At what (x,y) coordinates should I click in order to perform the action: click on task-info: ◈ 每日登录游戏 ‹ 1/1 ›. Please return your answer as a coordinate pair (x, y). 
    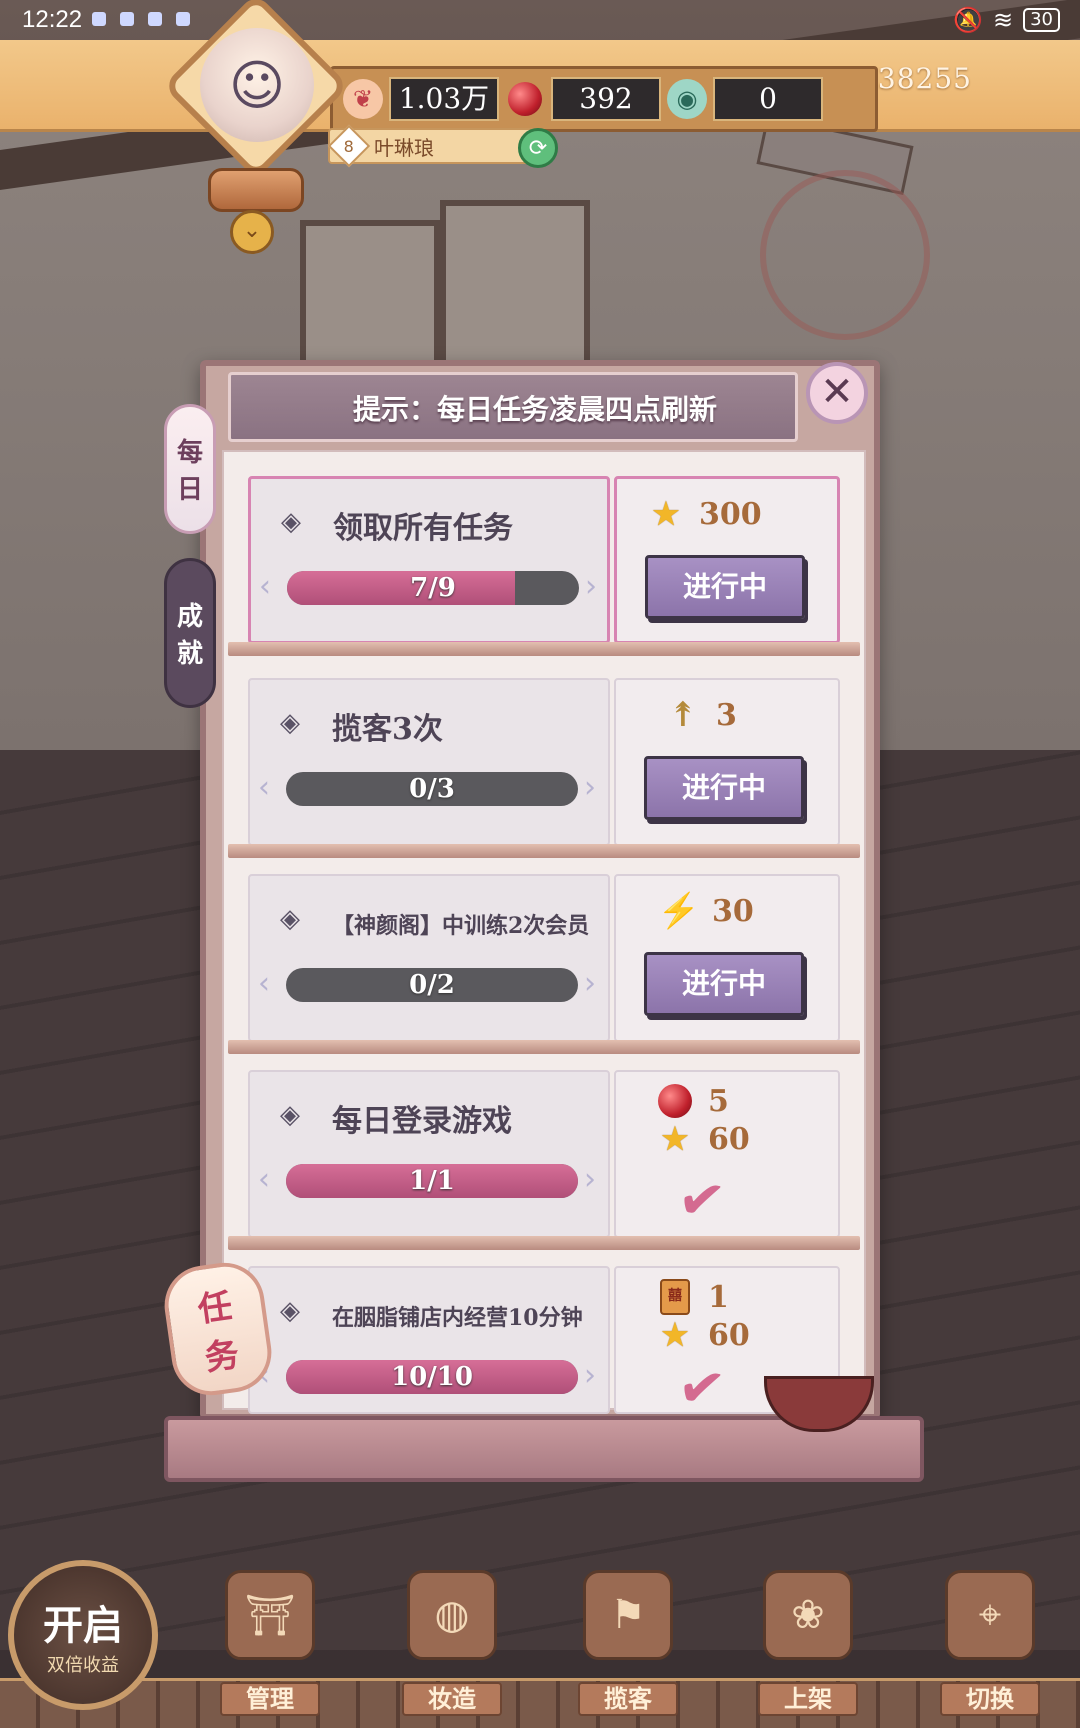
    Looking at the image, I should click on (429, 1154).